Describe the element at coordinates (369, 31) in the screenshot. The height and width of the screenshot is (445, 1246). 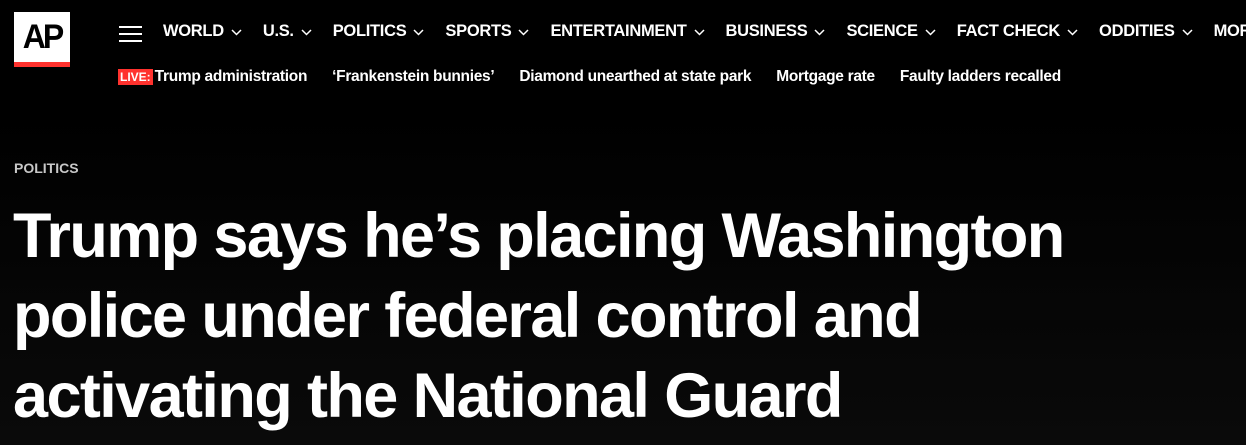
I see `nav-item-label: POLITICS` at that location.